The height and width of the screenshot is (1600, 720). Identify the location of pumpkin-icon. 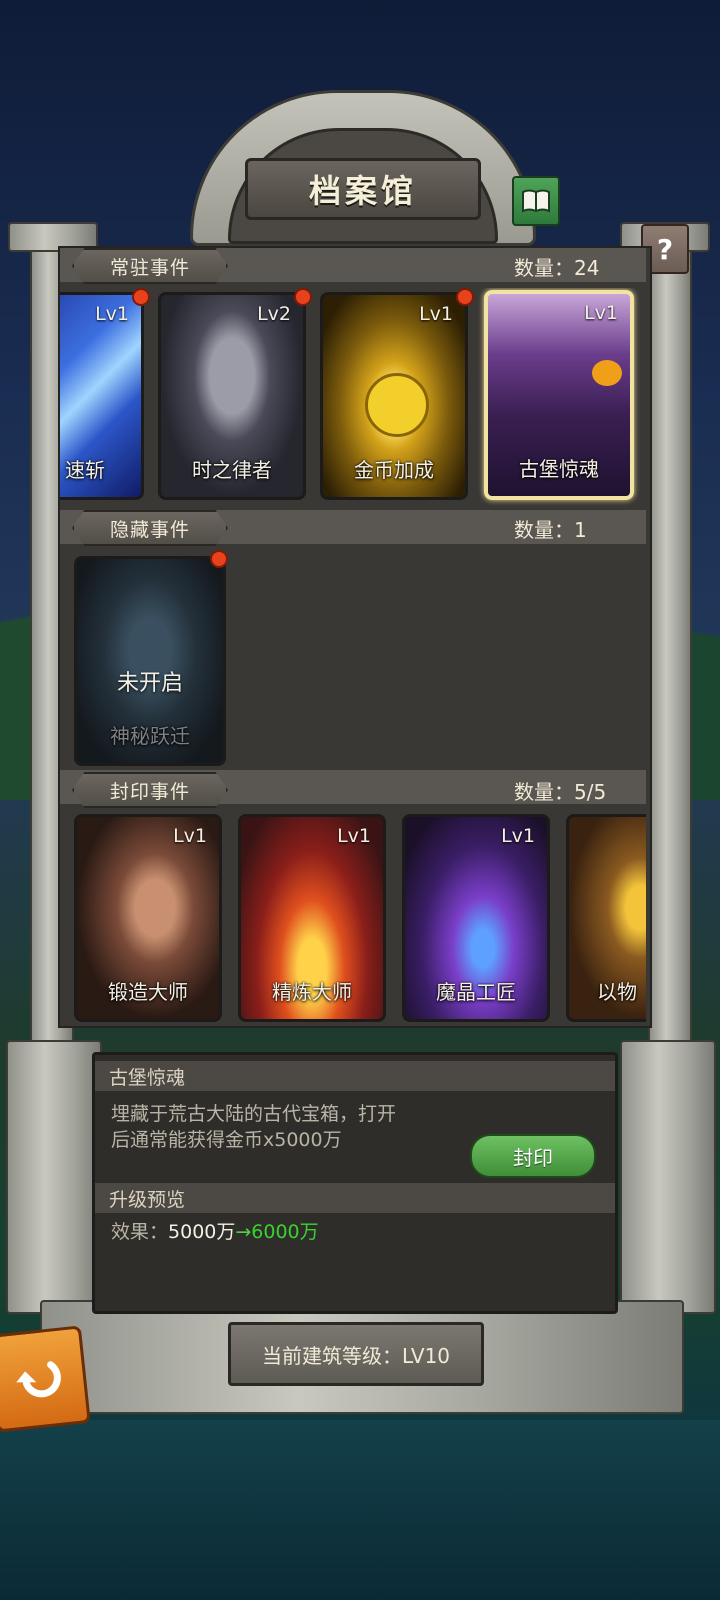
(607, 373).